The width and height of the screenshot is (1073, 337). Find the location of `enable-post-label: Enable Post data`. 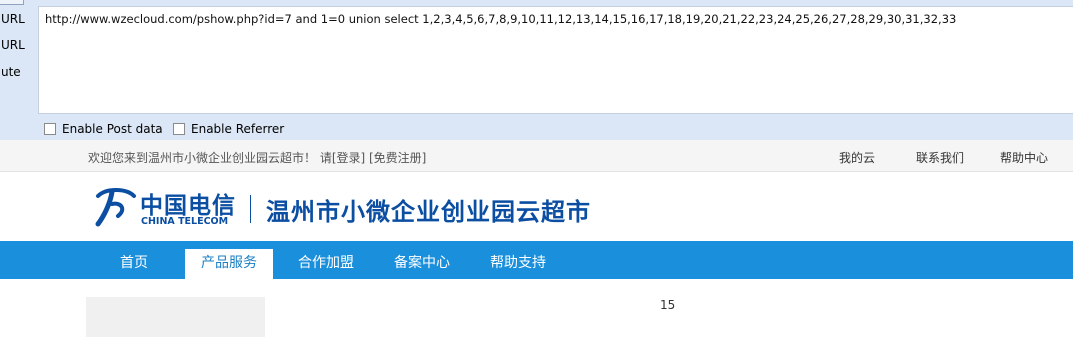

enable-post-label: Enable Post data is located at coordinates (112, 129).